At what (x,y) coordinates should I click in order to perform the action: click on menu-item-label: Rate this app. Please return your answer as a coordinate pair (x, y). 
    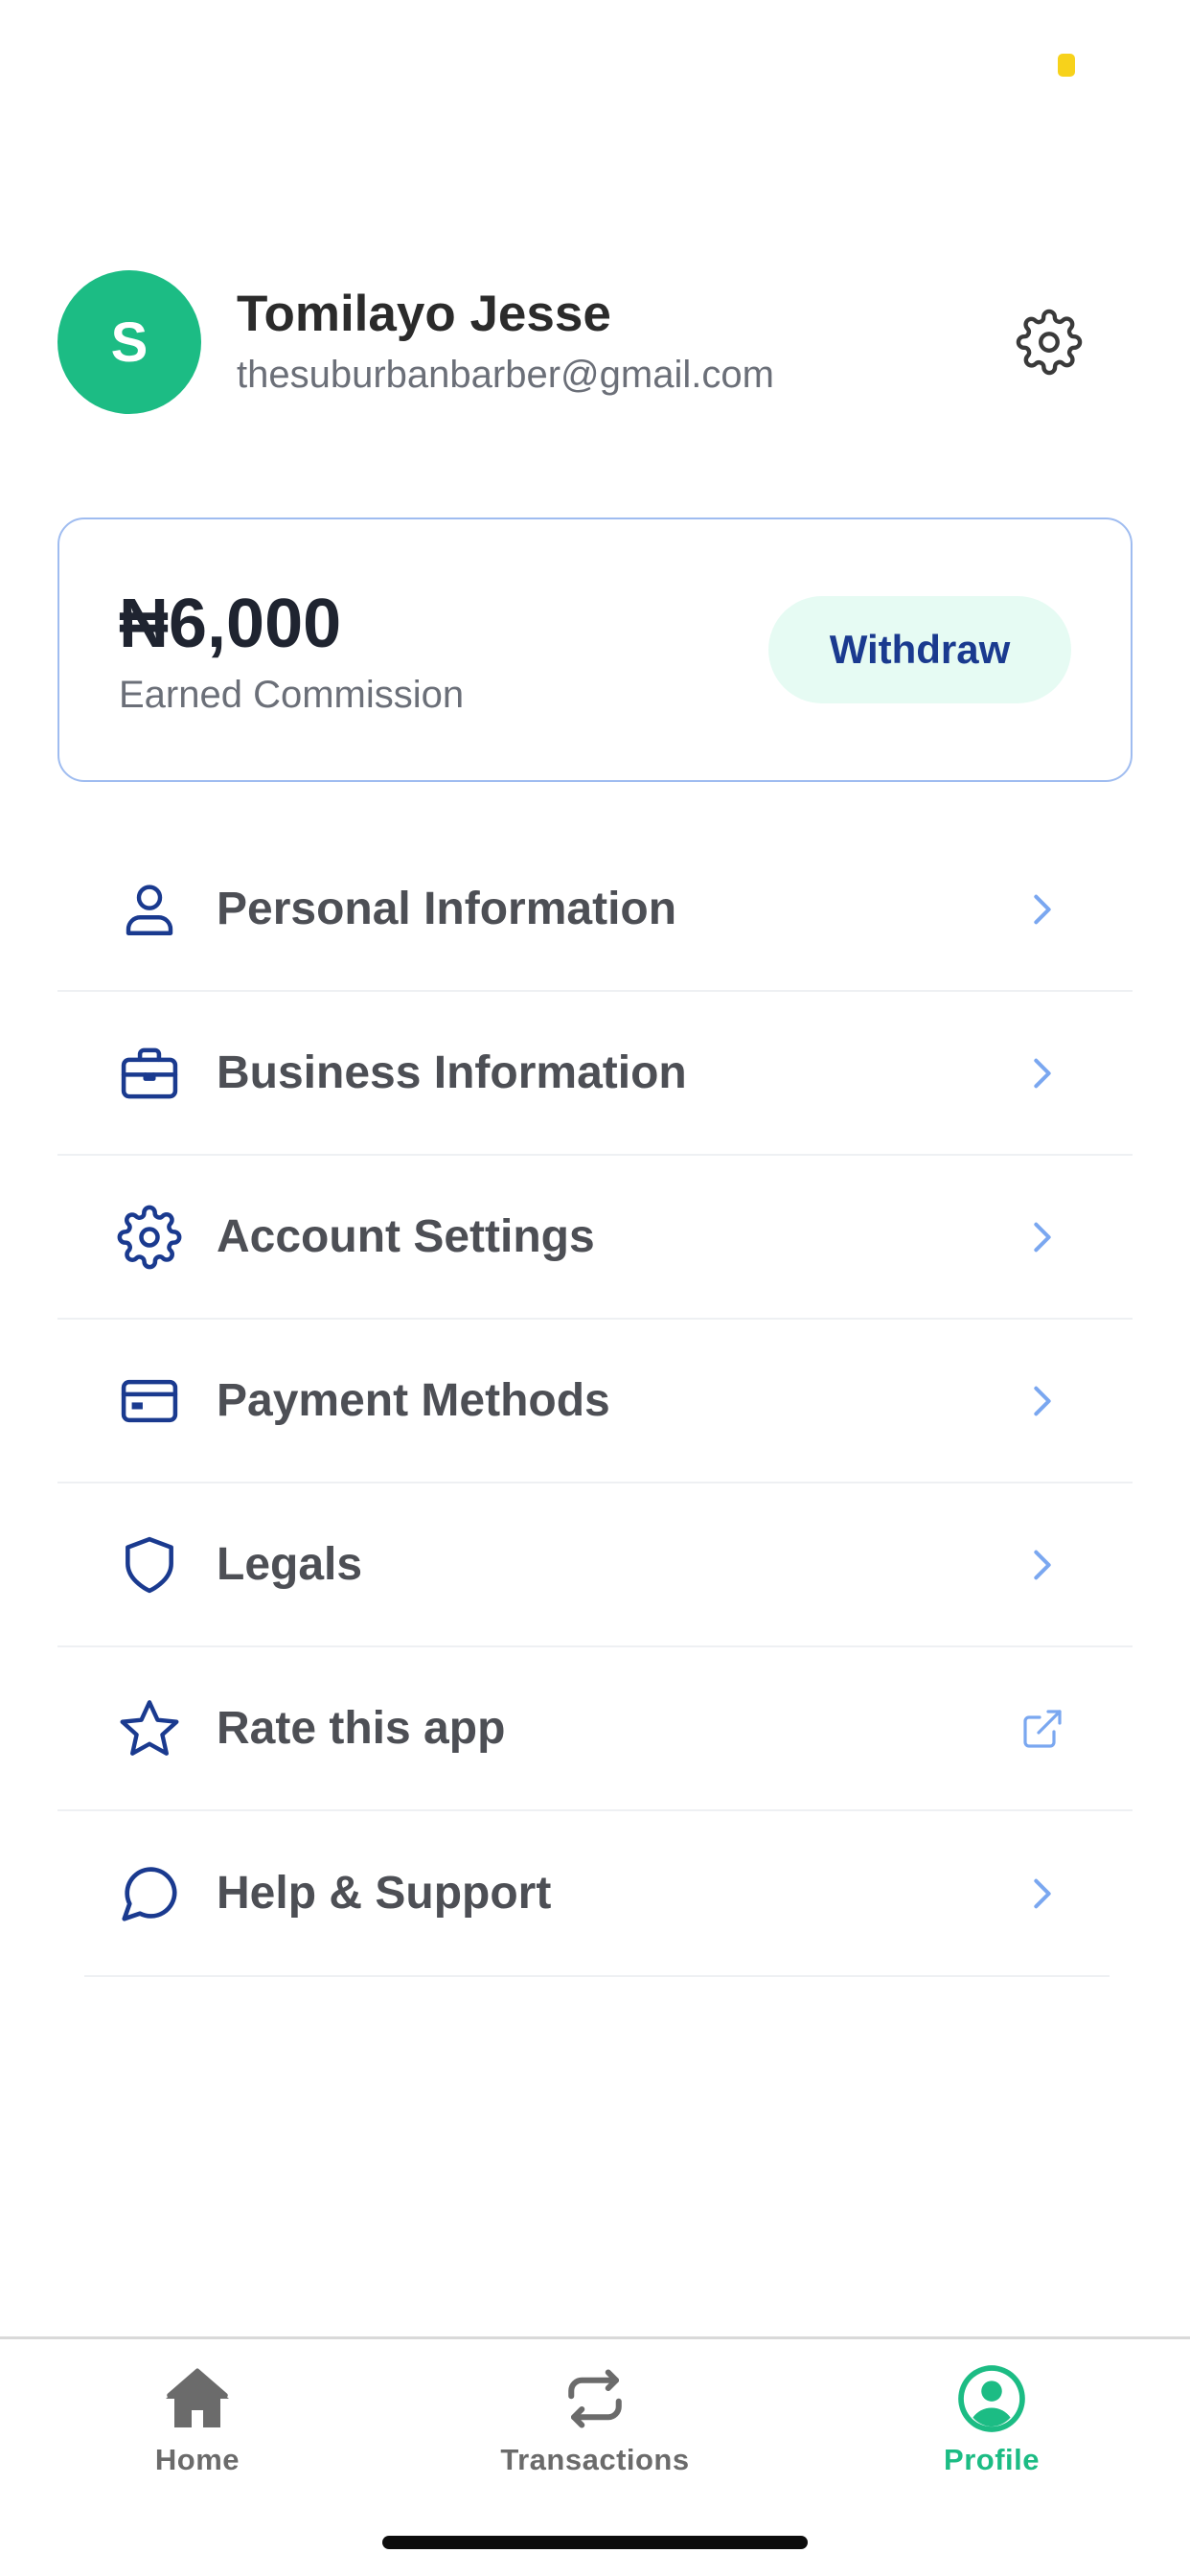
    Looking at the image, I should click on (362, 1728).